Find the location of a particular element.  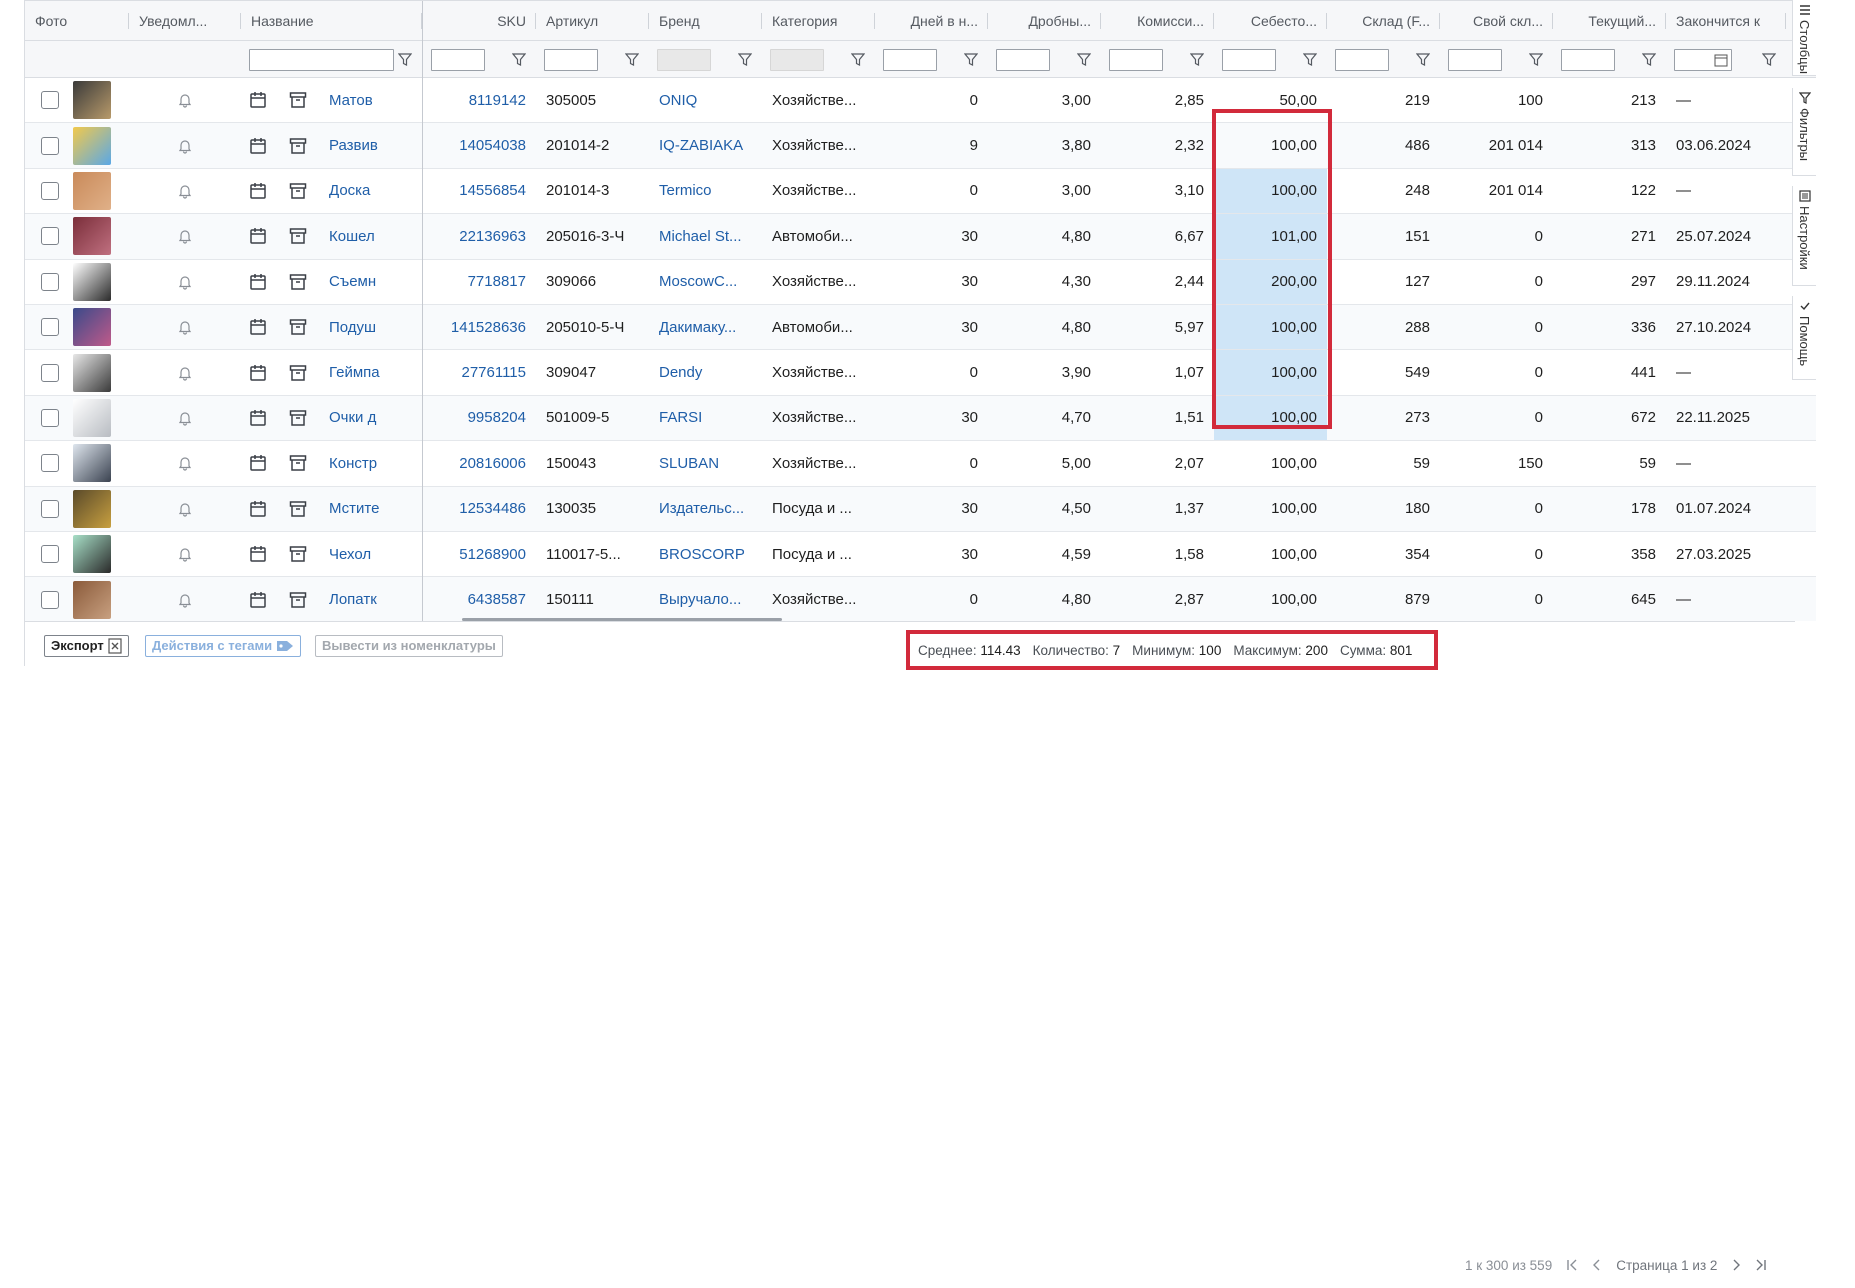

table-row: Констр is located at coordinates (223, 464).